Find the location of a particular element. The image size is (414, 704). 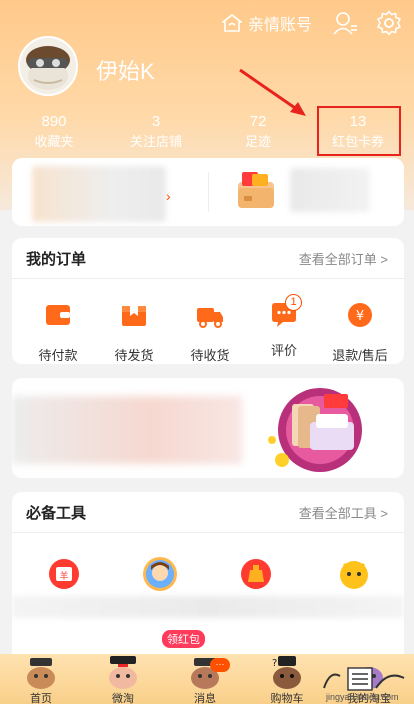

order-pending-payment: 待付款 is located at coordinates (58, 332).